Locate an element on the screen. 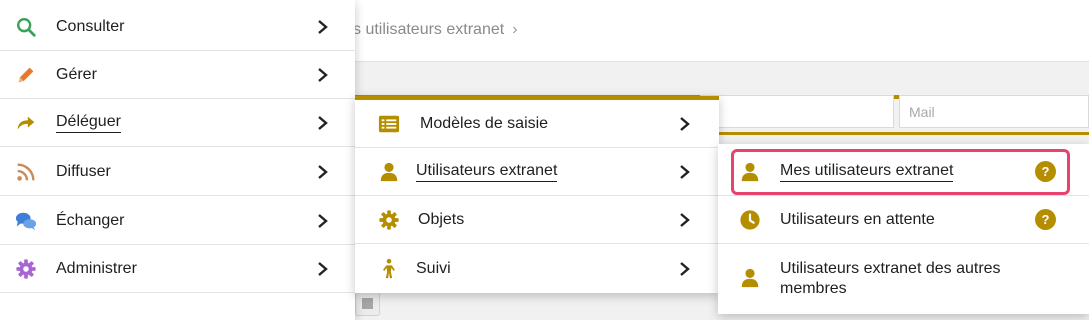  rss-icon is located at coordinates (26, 172).